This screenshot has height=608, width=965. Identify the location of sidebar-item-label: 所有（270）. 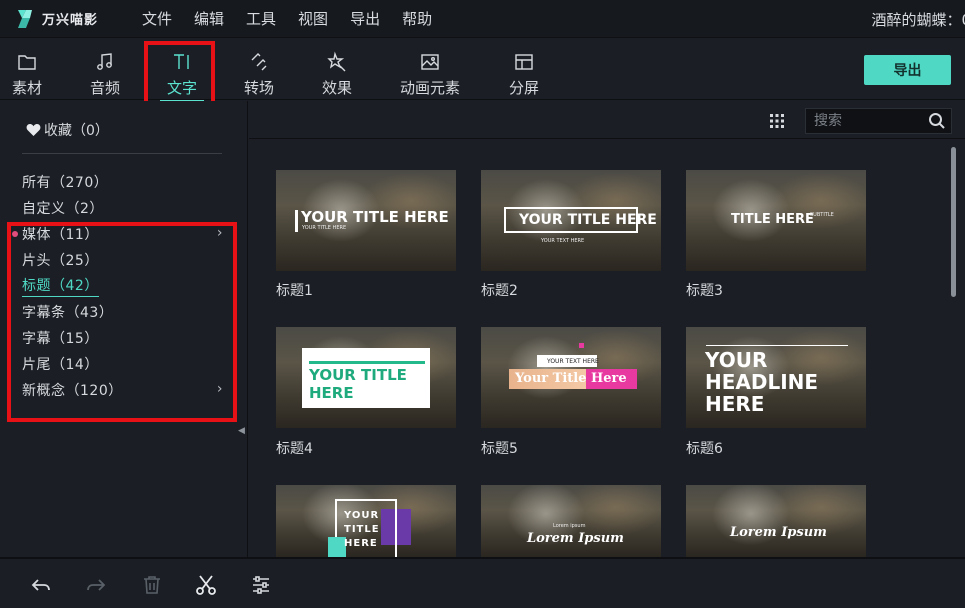
(65, 183).